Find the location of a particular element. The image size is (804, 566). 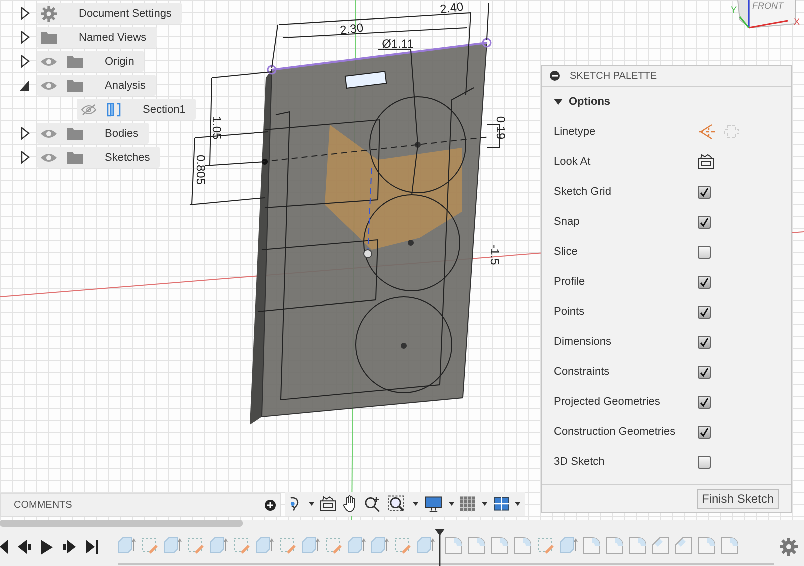

play-icon is located at coordinates (47, 547).